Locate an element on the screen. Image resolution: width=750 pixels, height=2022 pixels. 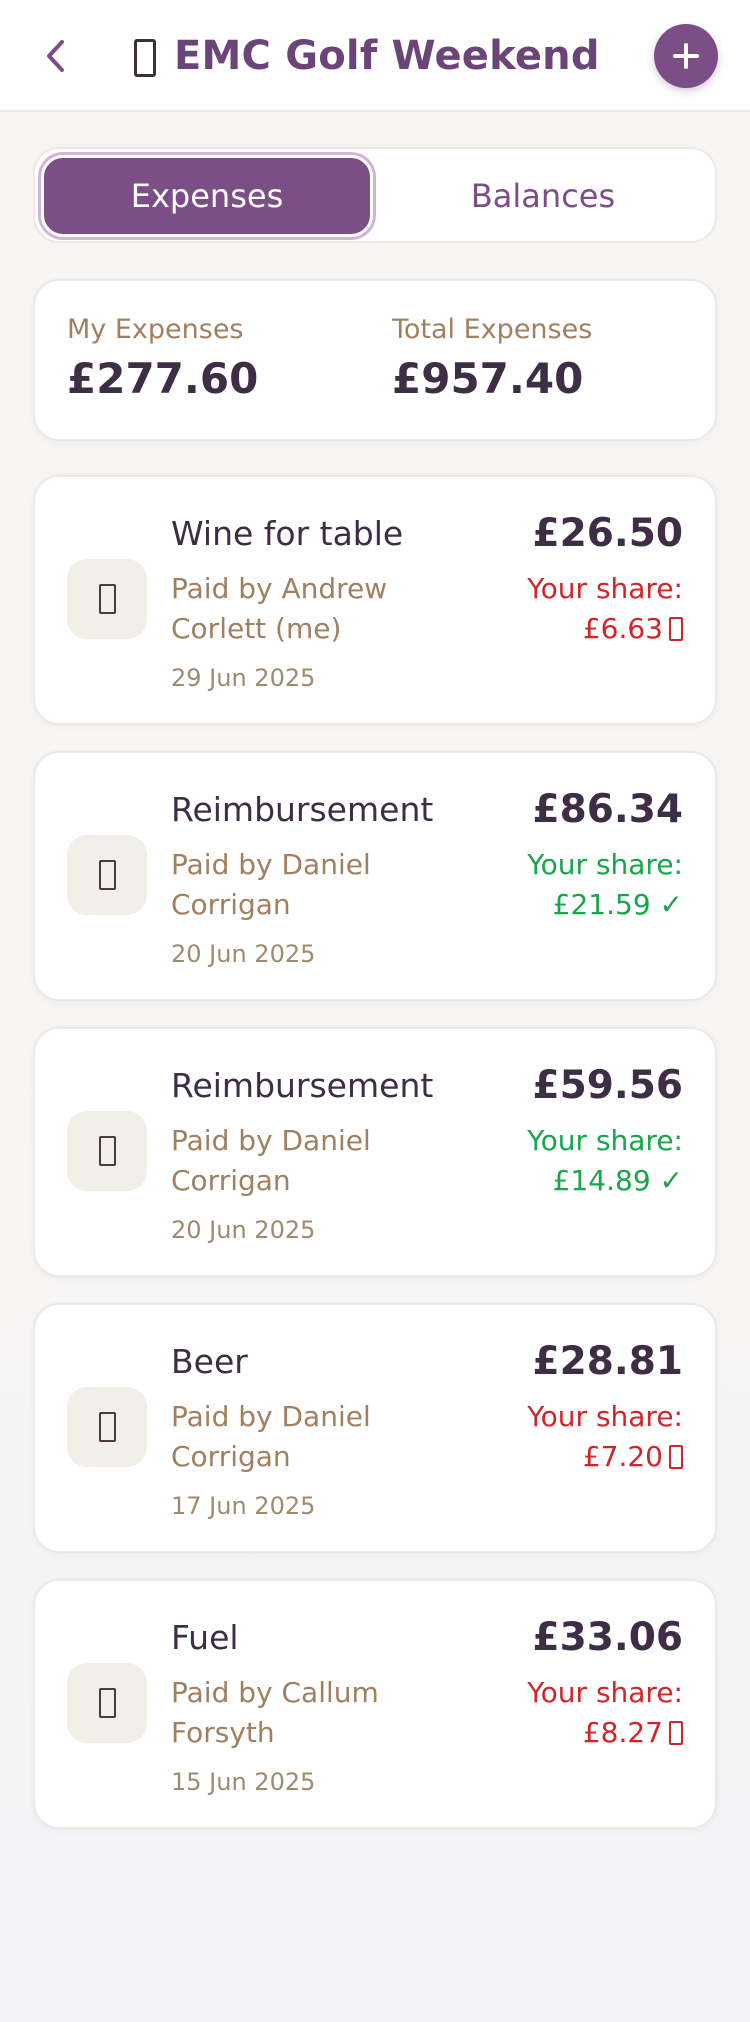
back-button is located at coordinates (56, 56).